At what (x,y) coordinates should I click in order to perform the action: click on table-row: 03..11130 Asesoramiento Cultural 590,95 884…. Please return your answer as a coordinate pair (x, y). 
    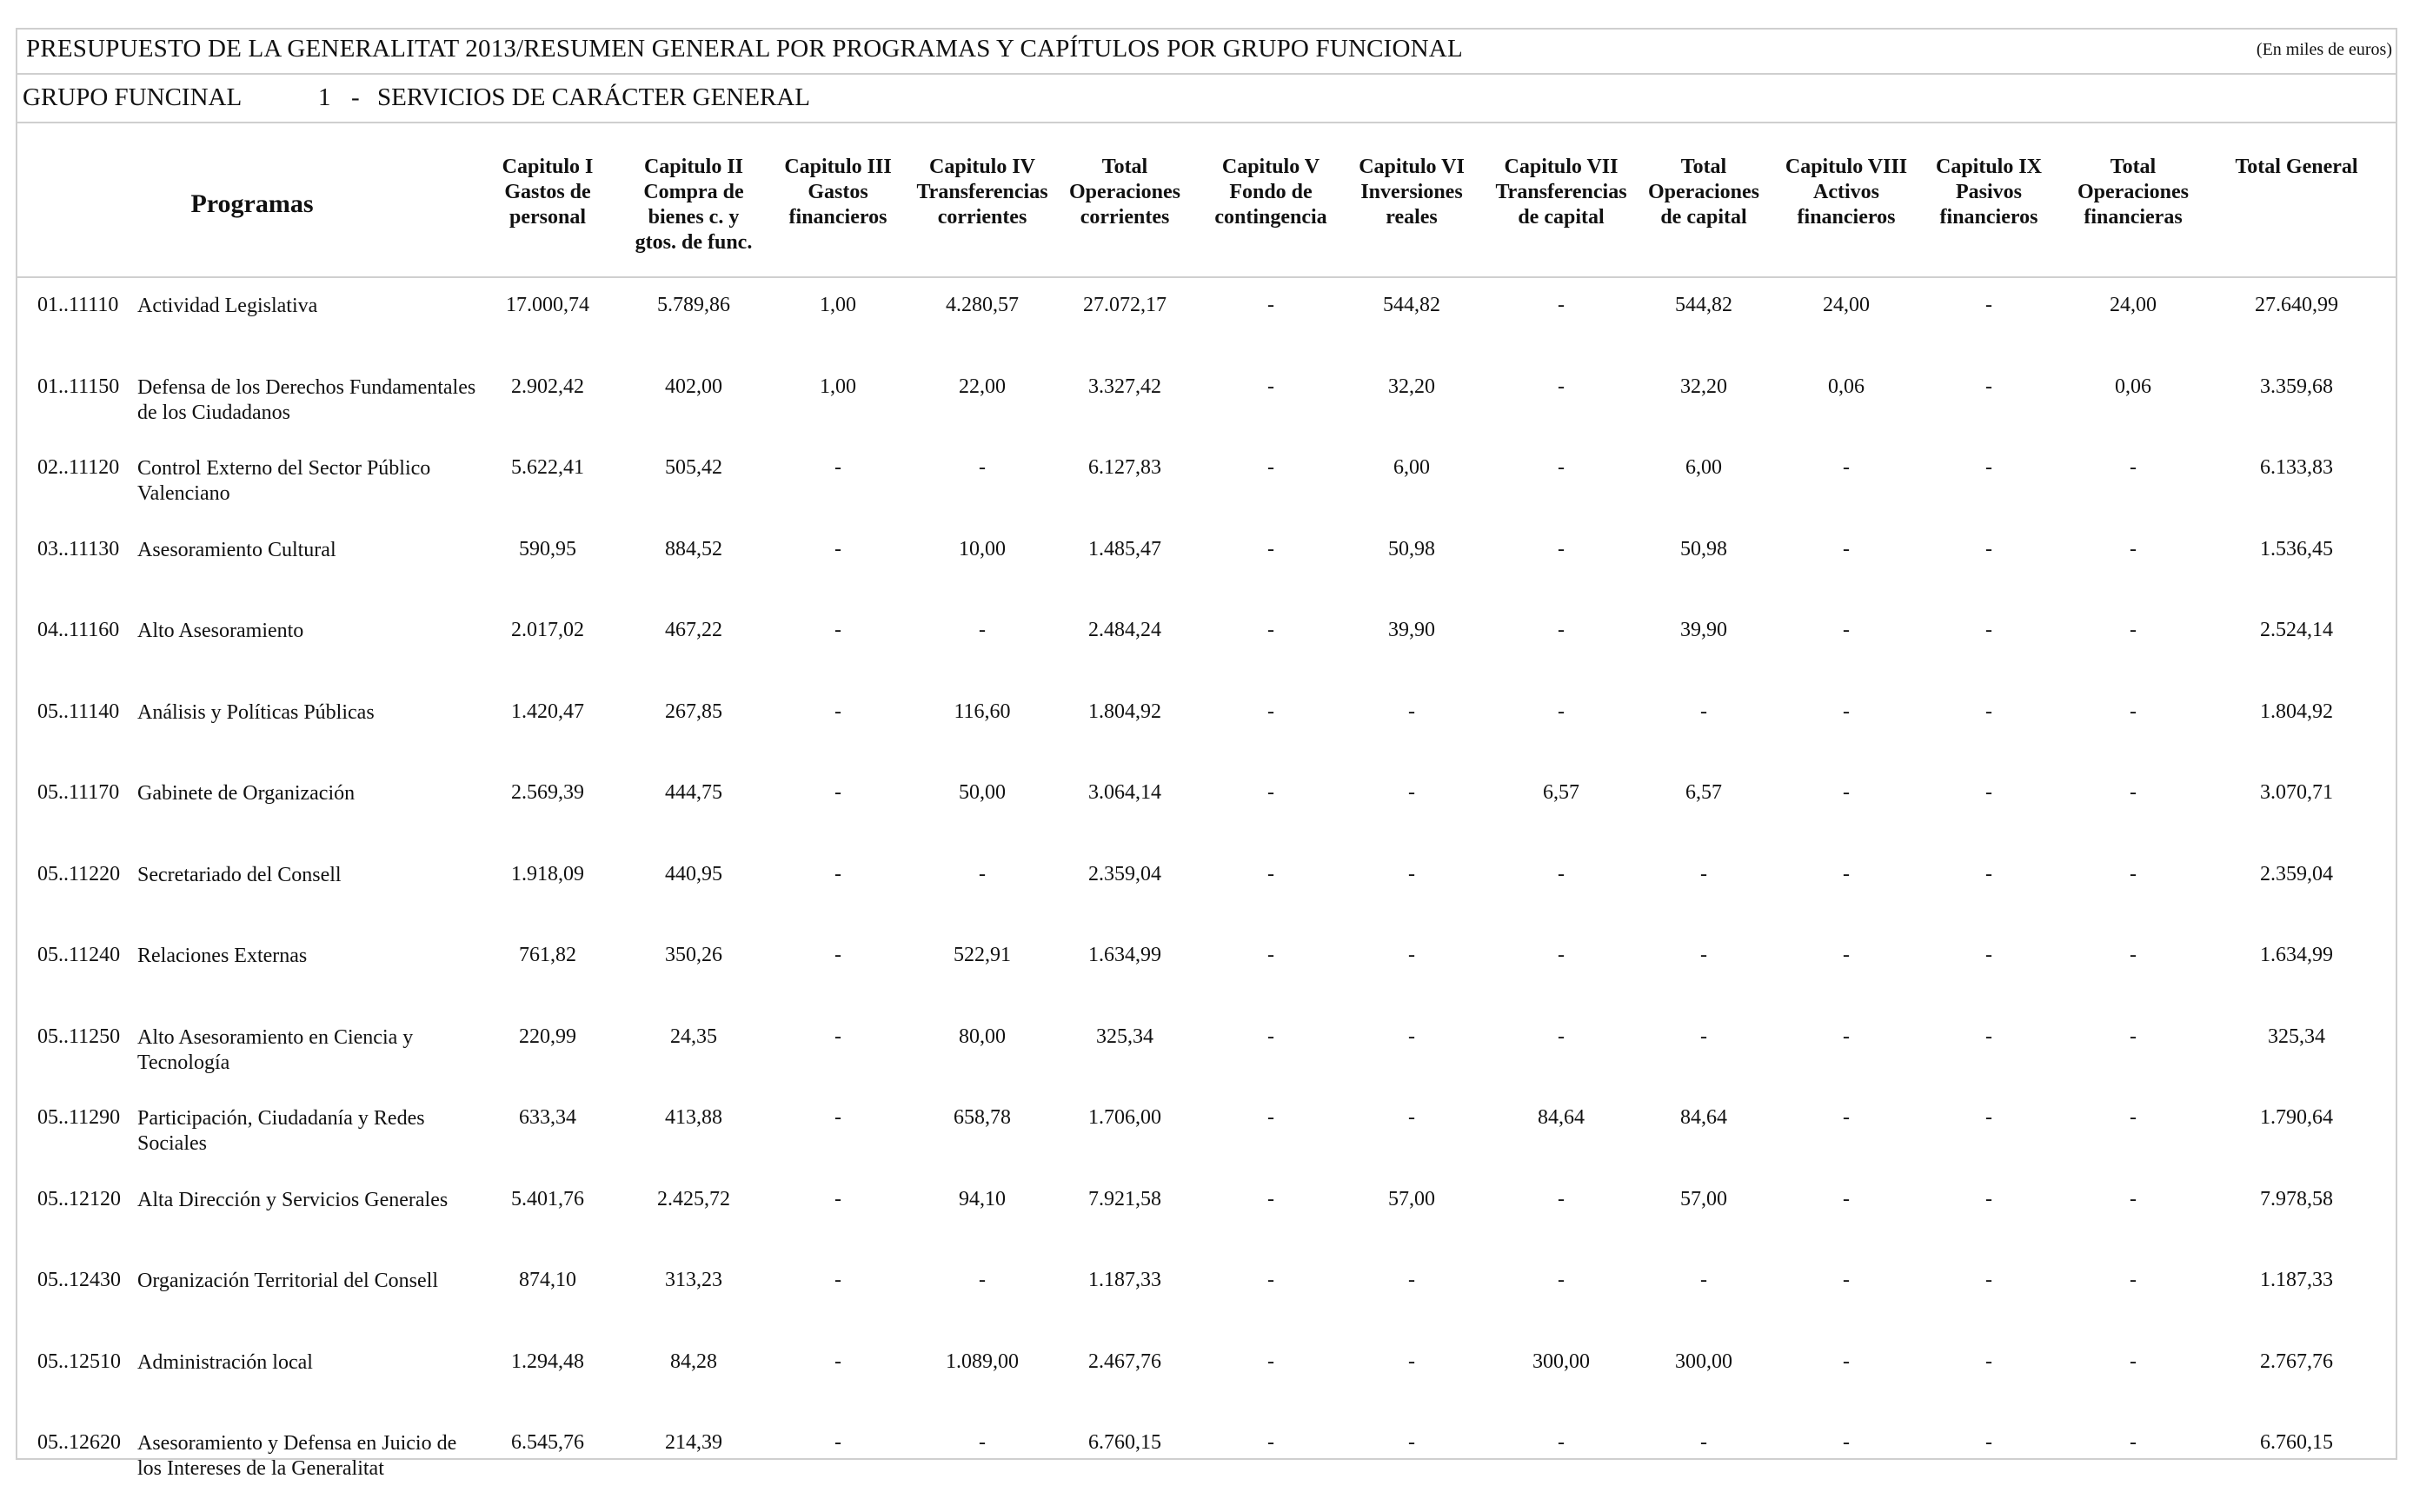
    Looking at the image, I should click on (1206, 578).